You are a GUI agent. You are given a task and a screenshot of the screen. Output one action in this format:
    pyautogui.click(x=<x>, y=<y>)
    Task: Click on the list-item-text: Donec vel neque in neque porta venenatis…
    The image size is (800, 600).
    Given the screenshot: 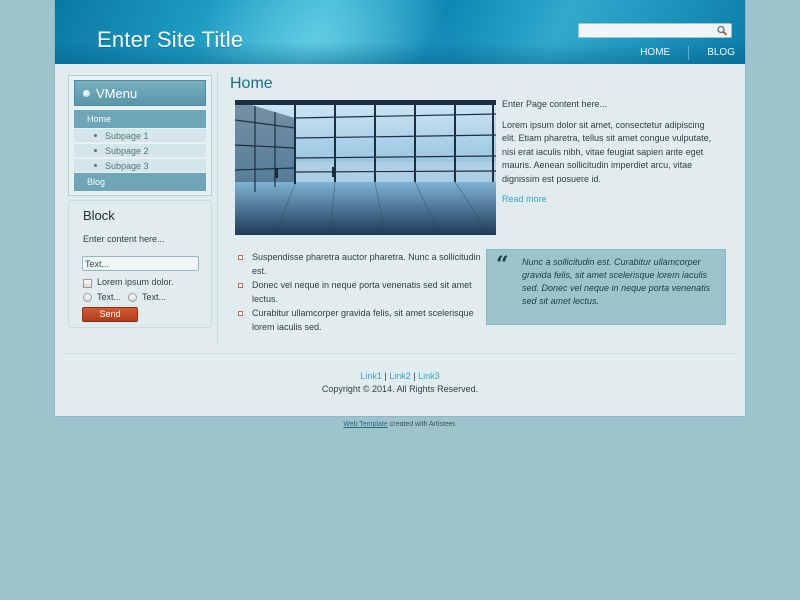 What is the action you would take?
    pyautogui.click(x=362, y=292)
    